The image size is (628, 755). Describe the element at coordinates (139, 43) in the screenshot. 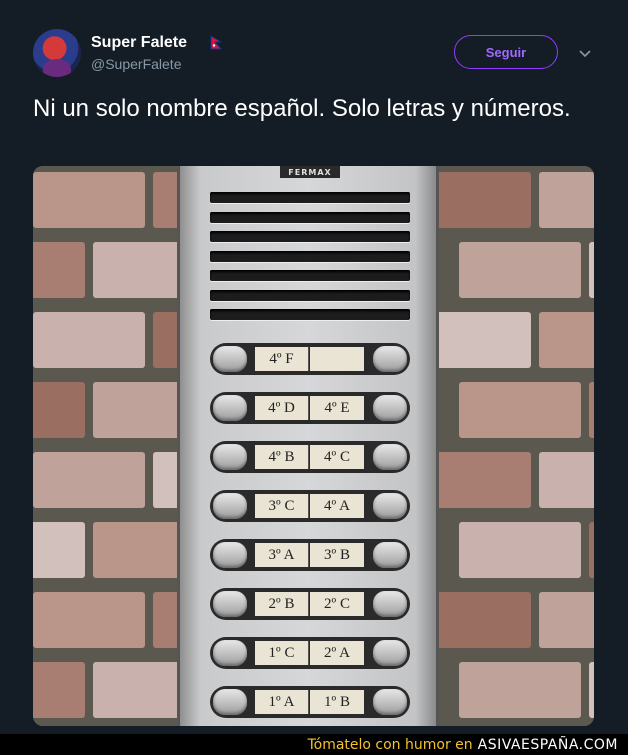

I see `display-name: Super Falete` at that location.